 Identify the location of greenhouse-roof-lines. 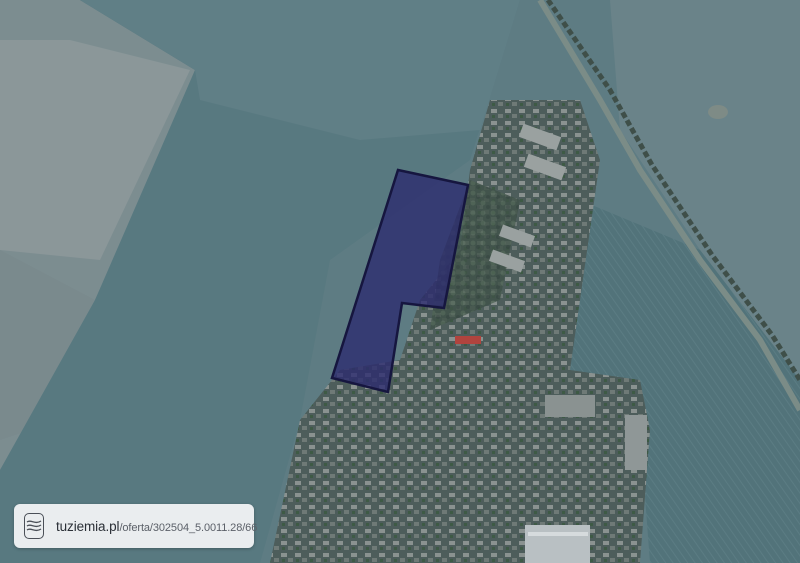
(558, 534).